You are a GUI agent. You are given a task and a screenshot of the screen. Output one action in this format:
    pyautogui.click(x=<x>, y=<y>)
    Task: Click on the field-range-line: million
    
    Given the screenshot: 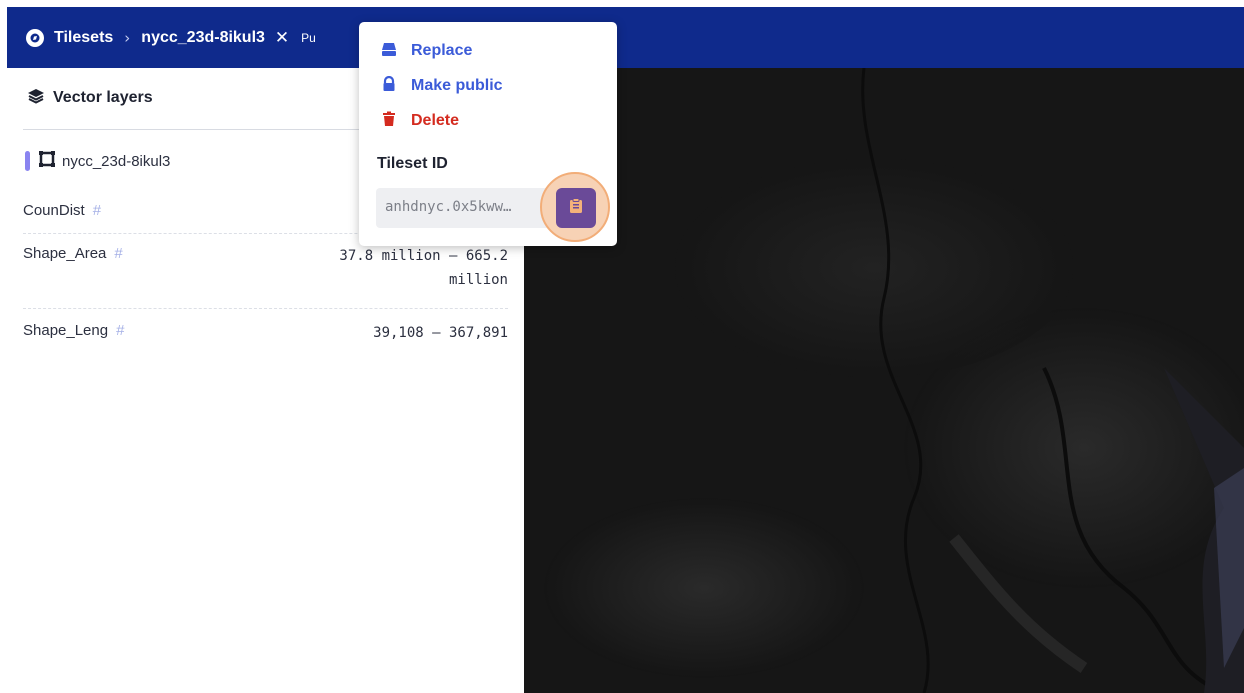 What is the action you would take?
    pyautogui.click(x=478, y=280)
    